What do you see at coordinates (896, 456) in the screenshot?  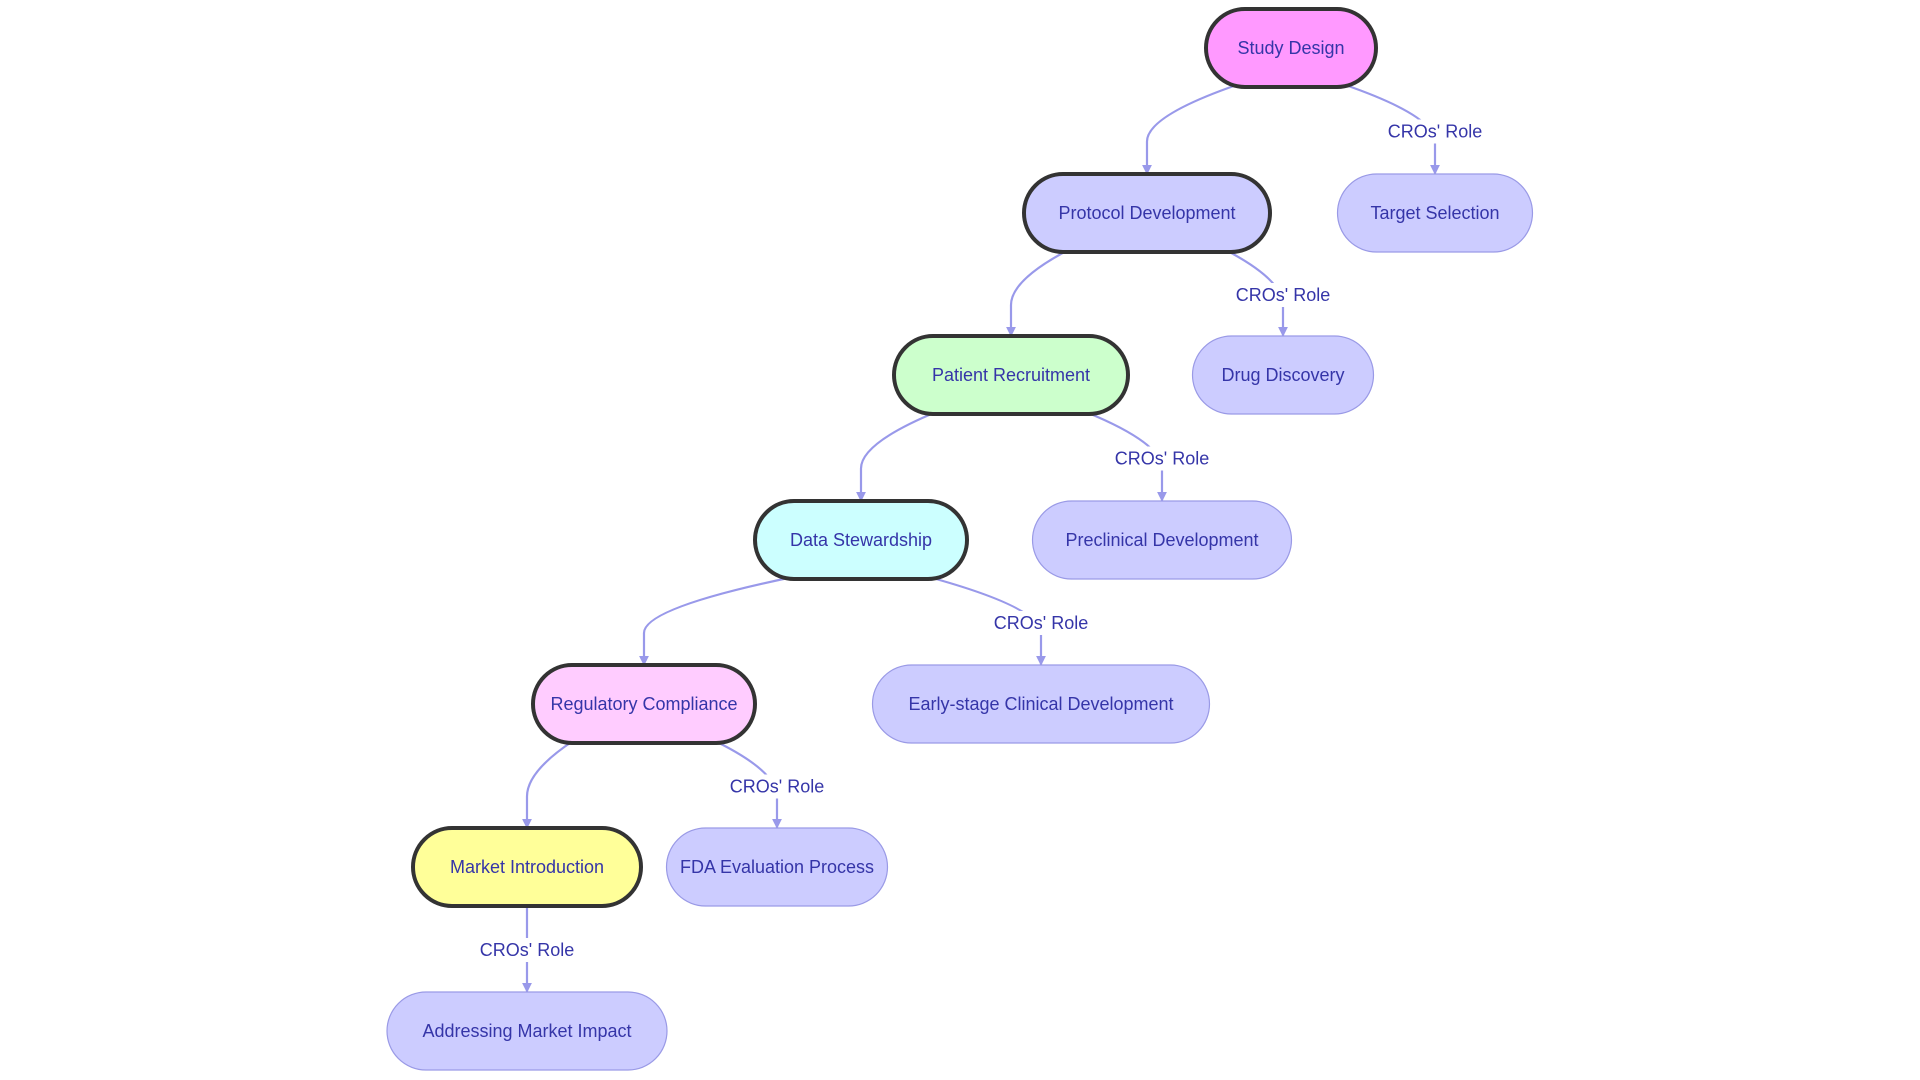 I see `edge-patient-recruitment-to-data-stewardship` at bounding box center [896, 456].